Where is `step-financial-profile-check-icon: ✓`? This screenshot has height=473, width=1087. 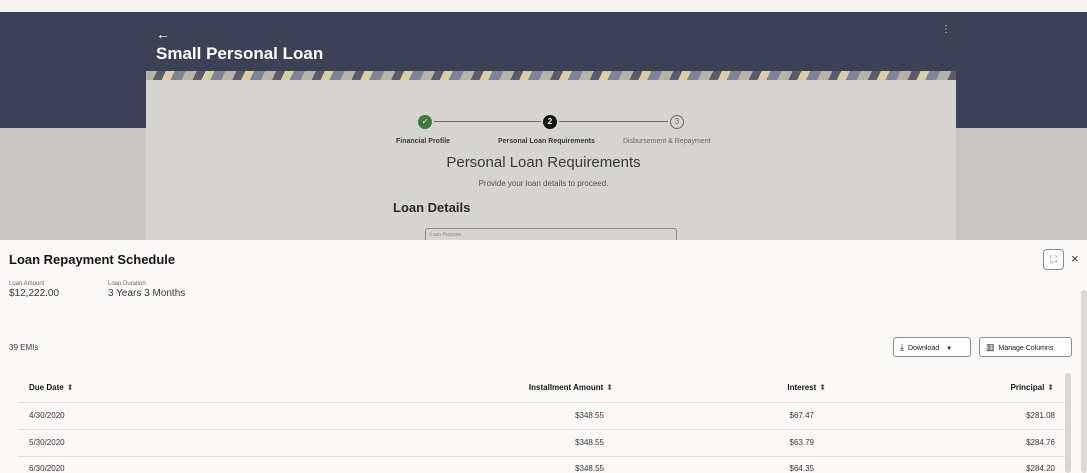 step-financial-profile-check-icon: ✓ is located at coordinates (425, 122).